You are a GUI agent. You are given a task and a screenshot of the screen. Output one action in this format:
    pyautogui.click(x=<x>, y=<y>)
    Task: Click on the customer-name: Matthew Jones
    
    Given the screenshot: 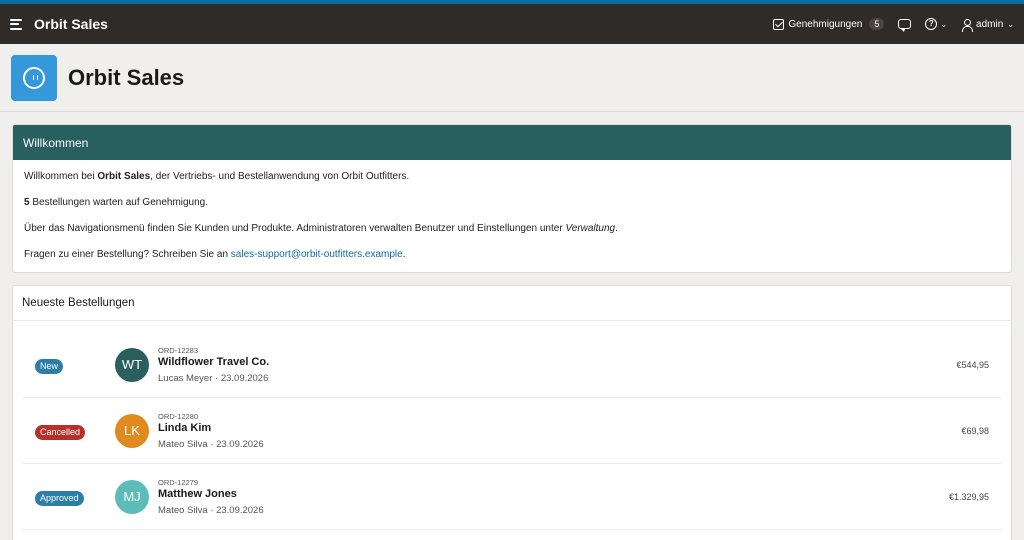 What is the action you would take?
    pyautogui.click(x=197, y=493)
    